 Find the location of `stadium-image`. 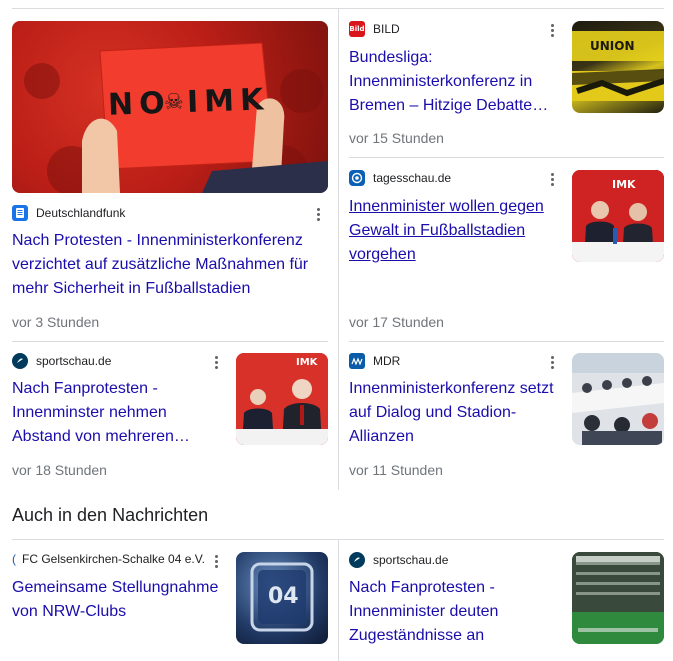

stadium-image is located at coordinates (618, 598).